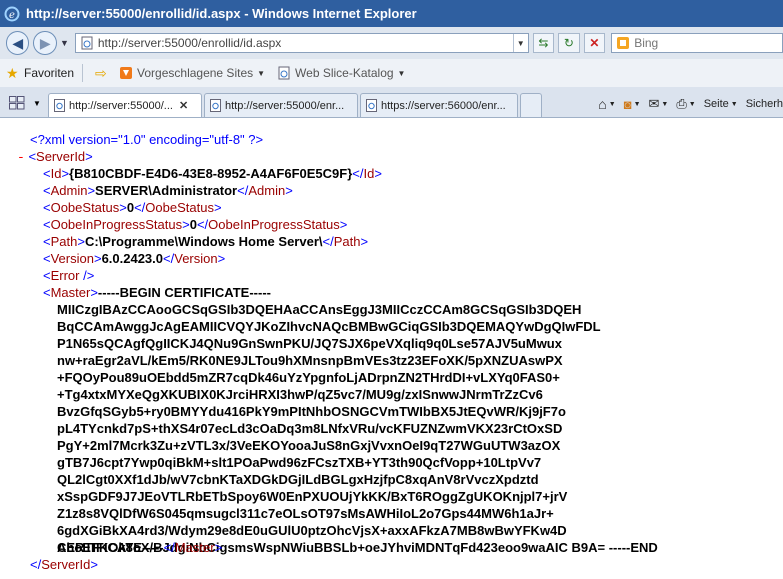 The image size is (783, 579). What do you see at coordinates (692, 104) in the screenshot?
I see `print-dropdown-icon: ▼` at bounding box center [692, 104].